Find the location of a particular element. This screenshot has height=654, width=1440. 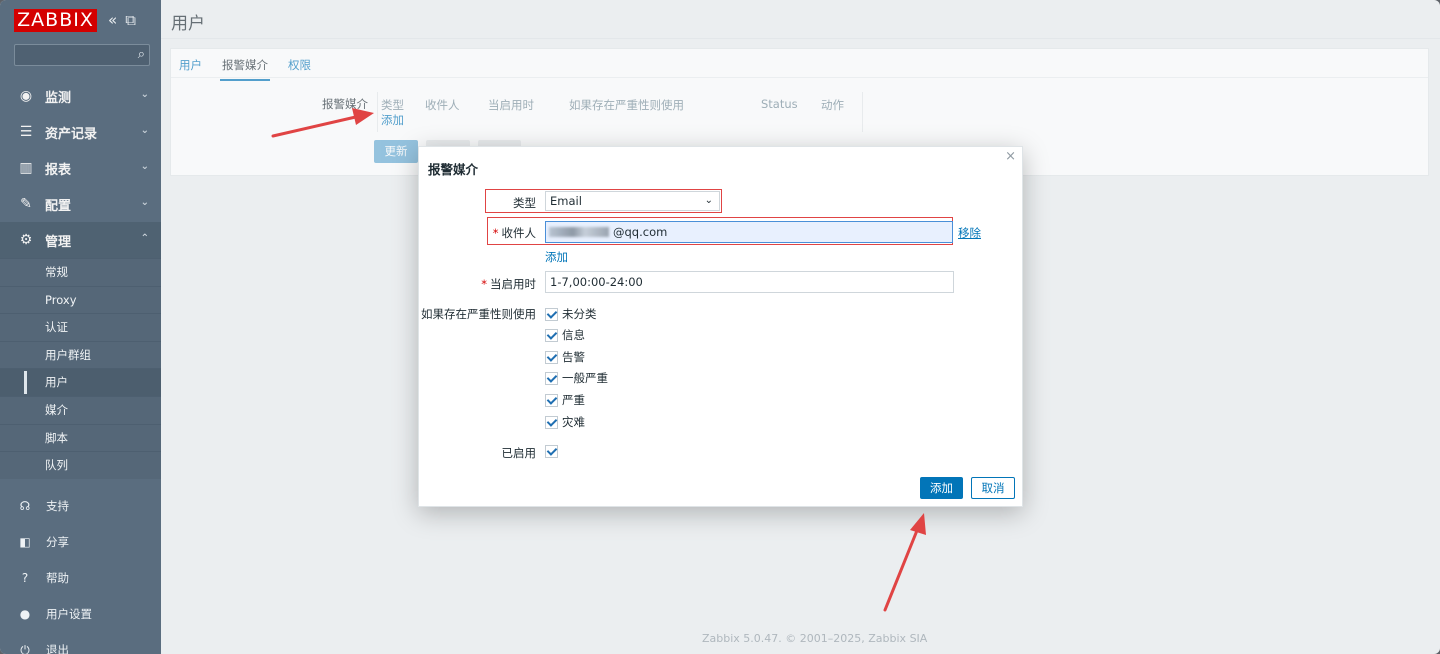

menu-item-monitoring: ◉ 监测 ⌄ is located at coordinates (80, 96).